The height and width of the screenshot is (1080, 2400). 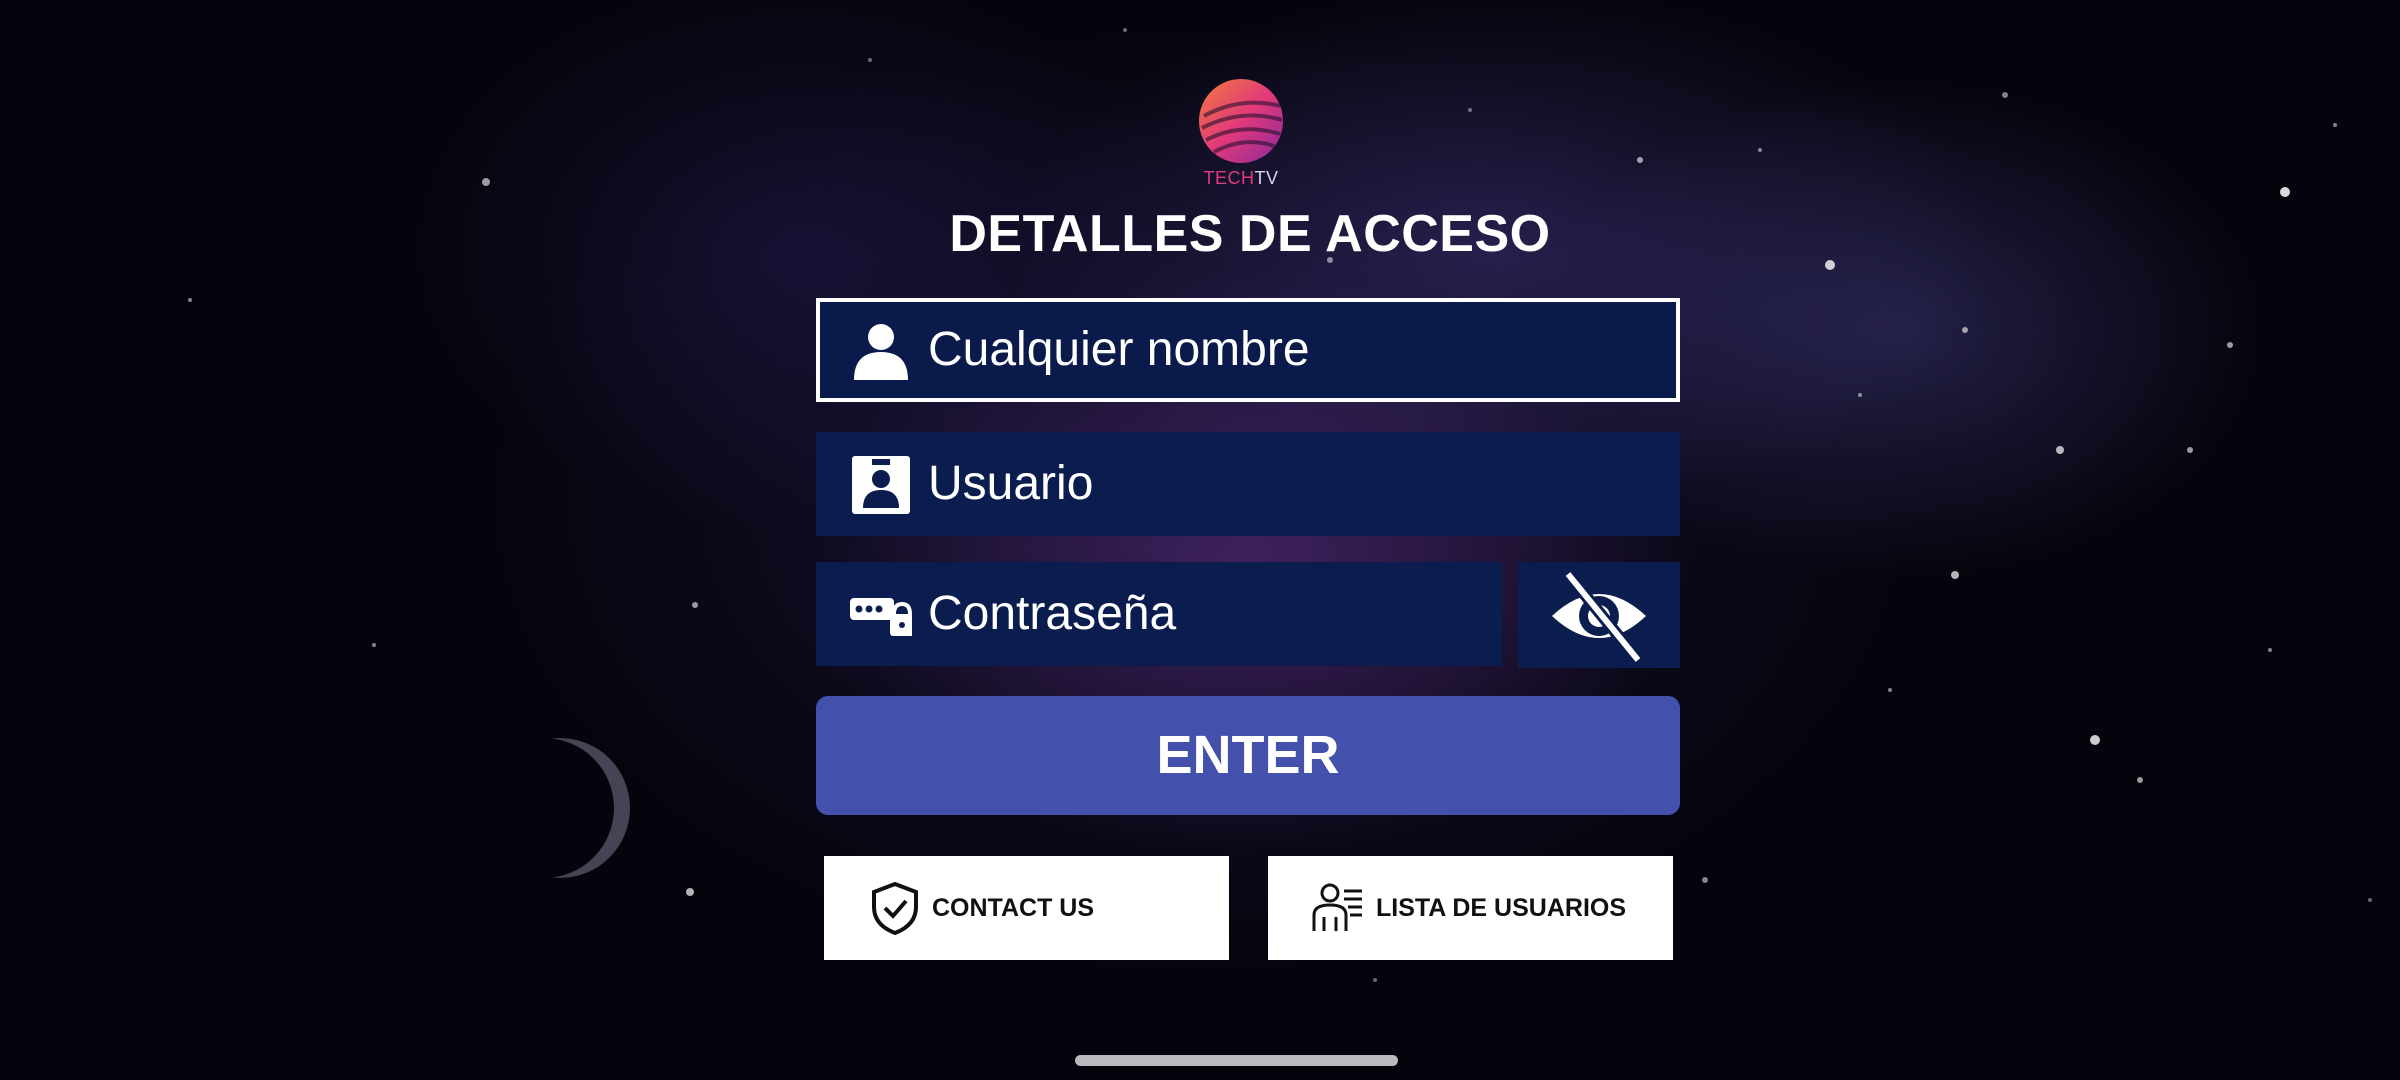 What do you see at coordinates (881, 485) in the screenshot?
I see `id-badge-icon` at bounding box center [881, 485].